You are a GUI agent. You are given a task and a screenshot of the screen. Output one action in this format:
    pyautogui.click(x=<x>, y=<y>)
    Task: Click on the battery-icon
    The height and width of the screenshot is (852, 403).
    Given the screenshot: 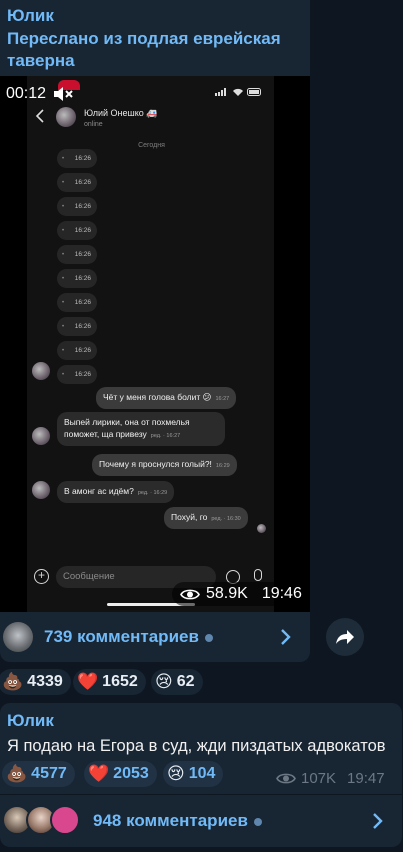 What is the action you would take?
    pyautogui.click(x=254, y=92)
    